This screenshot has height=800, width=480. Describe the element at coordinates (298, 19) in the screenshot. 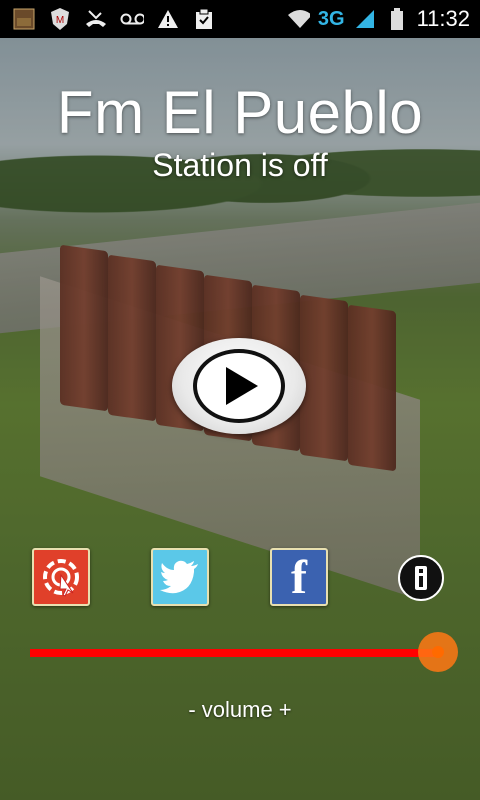

I see `wifi-icon` at that location.